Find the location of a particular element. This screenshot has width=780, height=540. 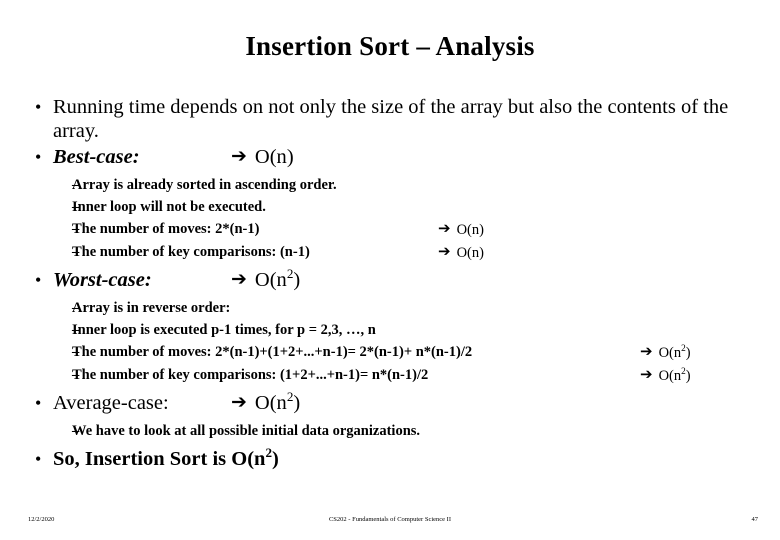

footer-page-number: 47 is located at coordinates (755, 519).